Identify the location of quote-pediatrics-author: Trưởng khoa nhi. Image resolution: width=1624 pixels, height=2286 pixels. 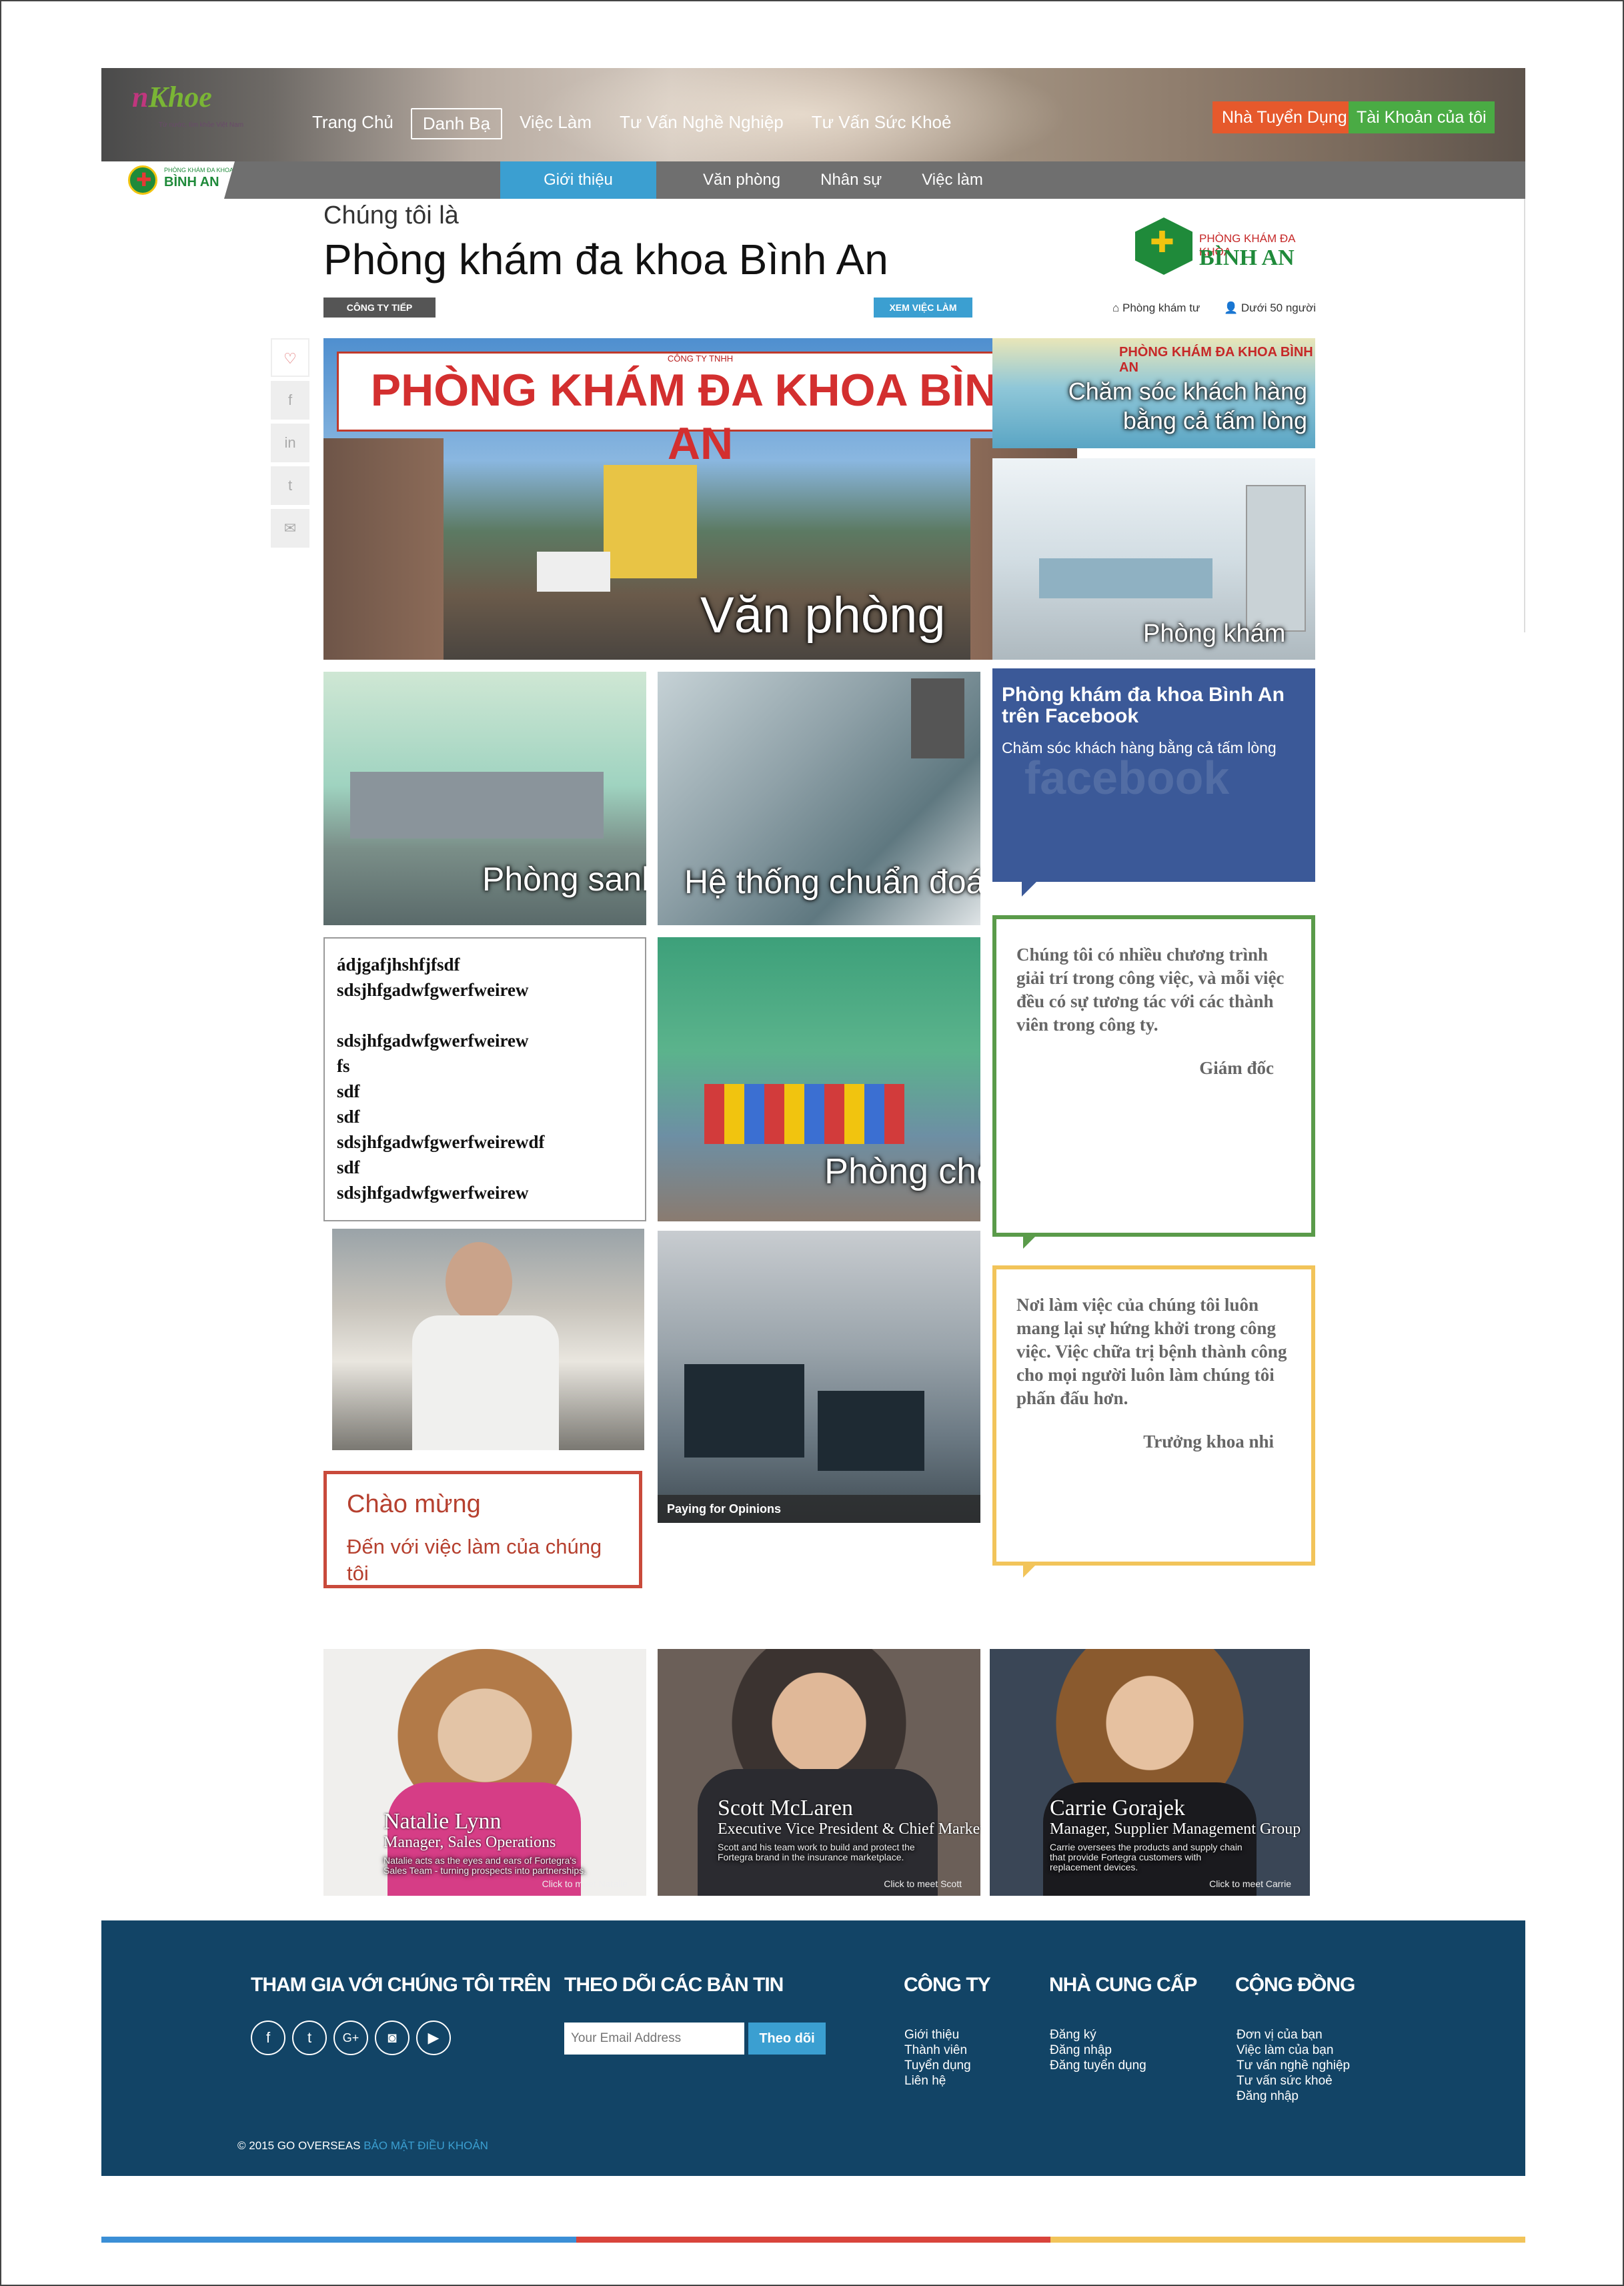
(1208, 1442).